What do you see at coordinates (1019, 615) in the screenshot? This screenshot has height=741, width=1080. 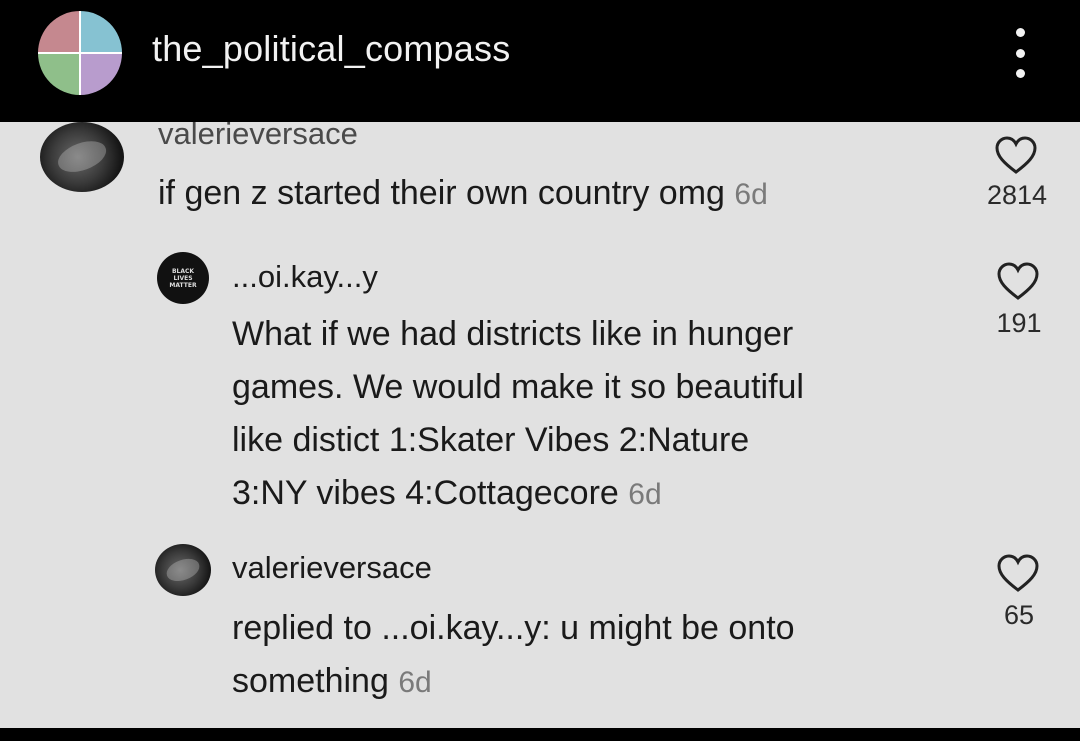 I see `like-count: 65` at bounding box center [1019, 615].